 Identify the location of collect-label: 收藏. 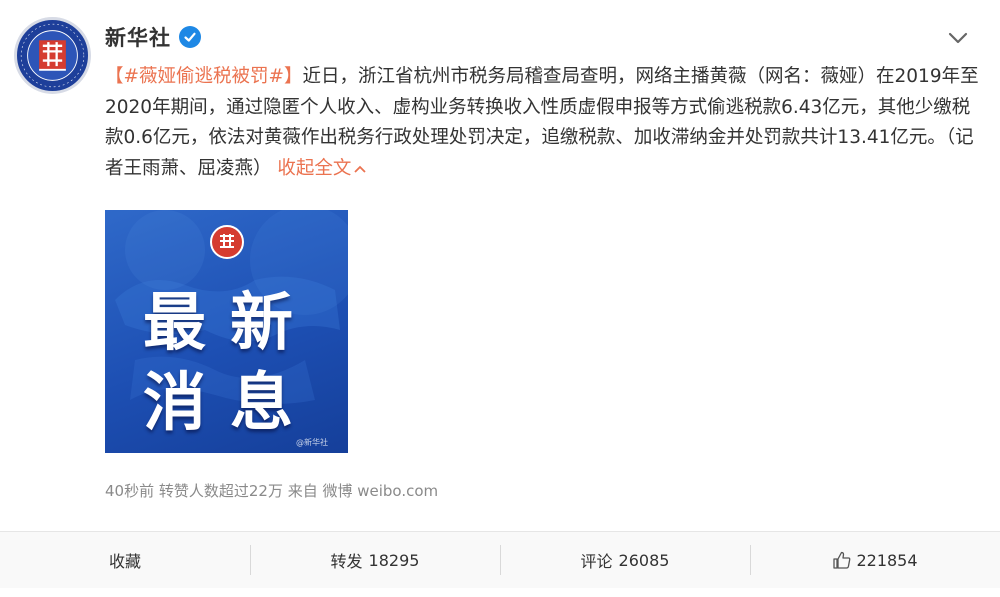
(124, 561).